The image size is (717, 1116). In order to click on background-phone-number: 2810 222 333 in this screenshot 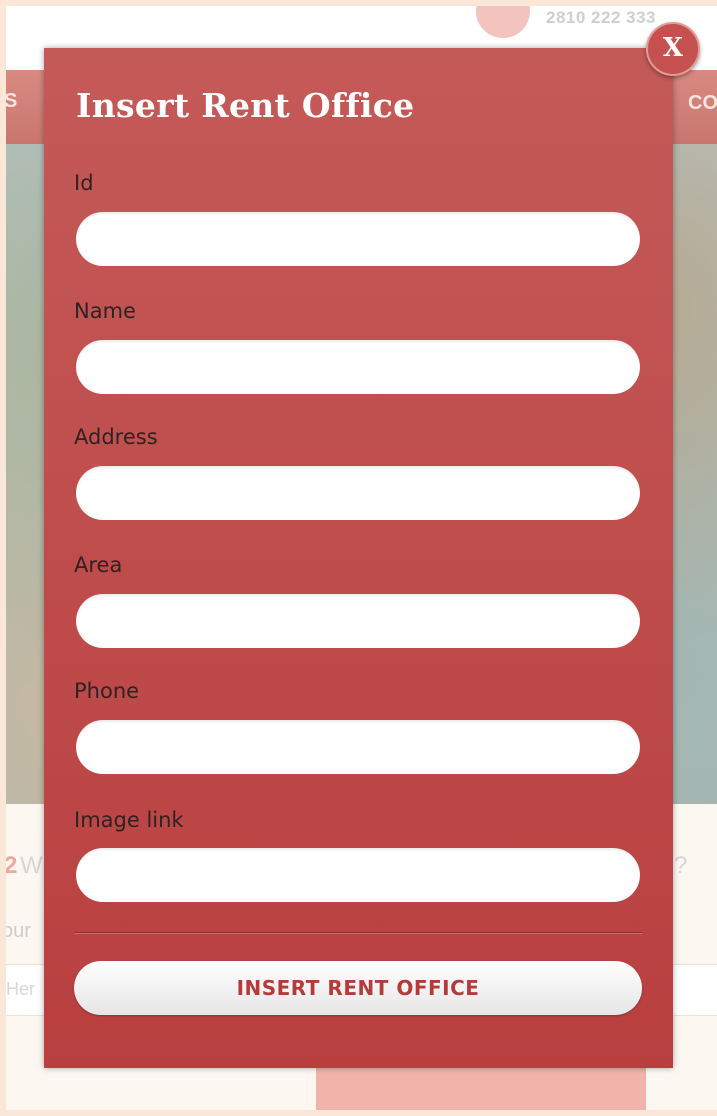, I will do `click(601, 17)`.